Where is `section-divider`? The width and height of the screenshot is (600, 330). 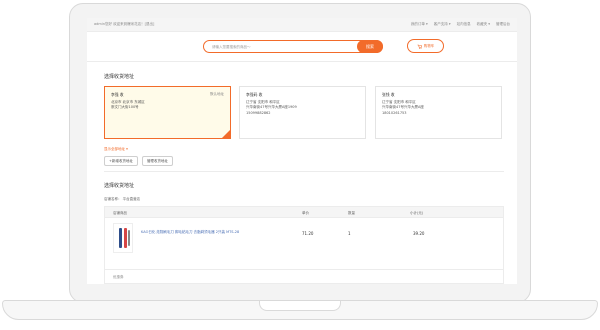 section-divider is located at coordinates (304, 171).